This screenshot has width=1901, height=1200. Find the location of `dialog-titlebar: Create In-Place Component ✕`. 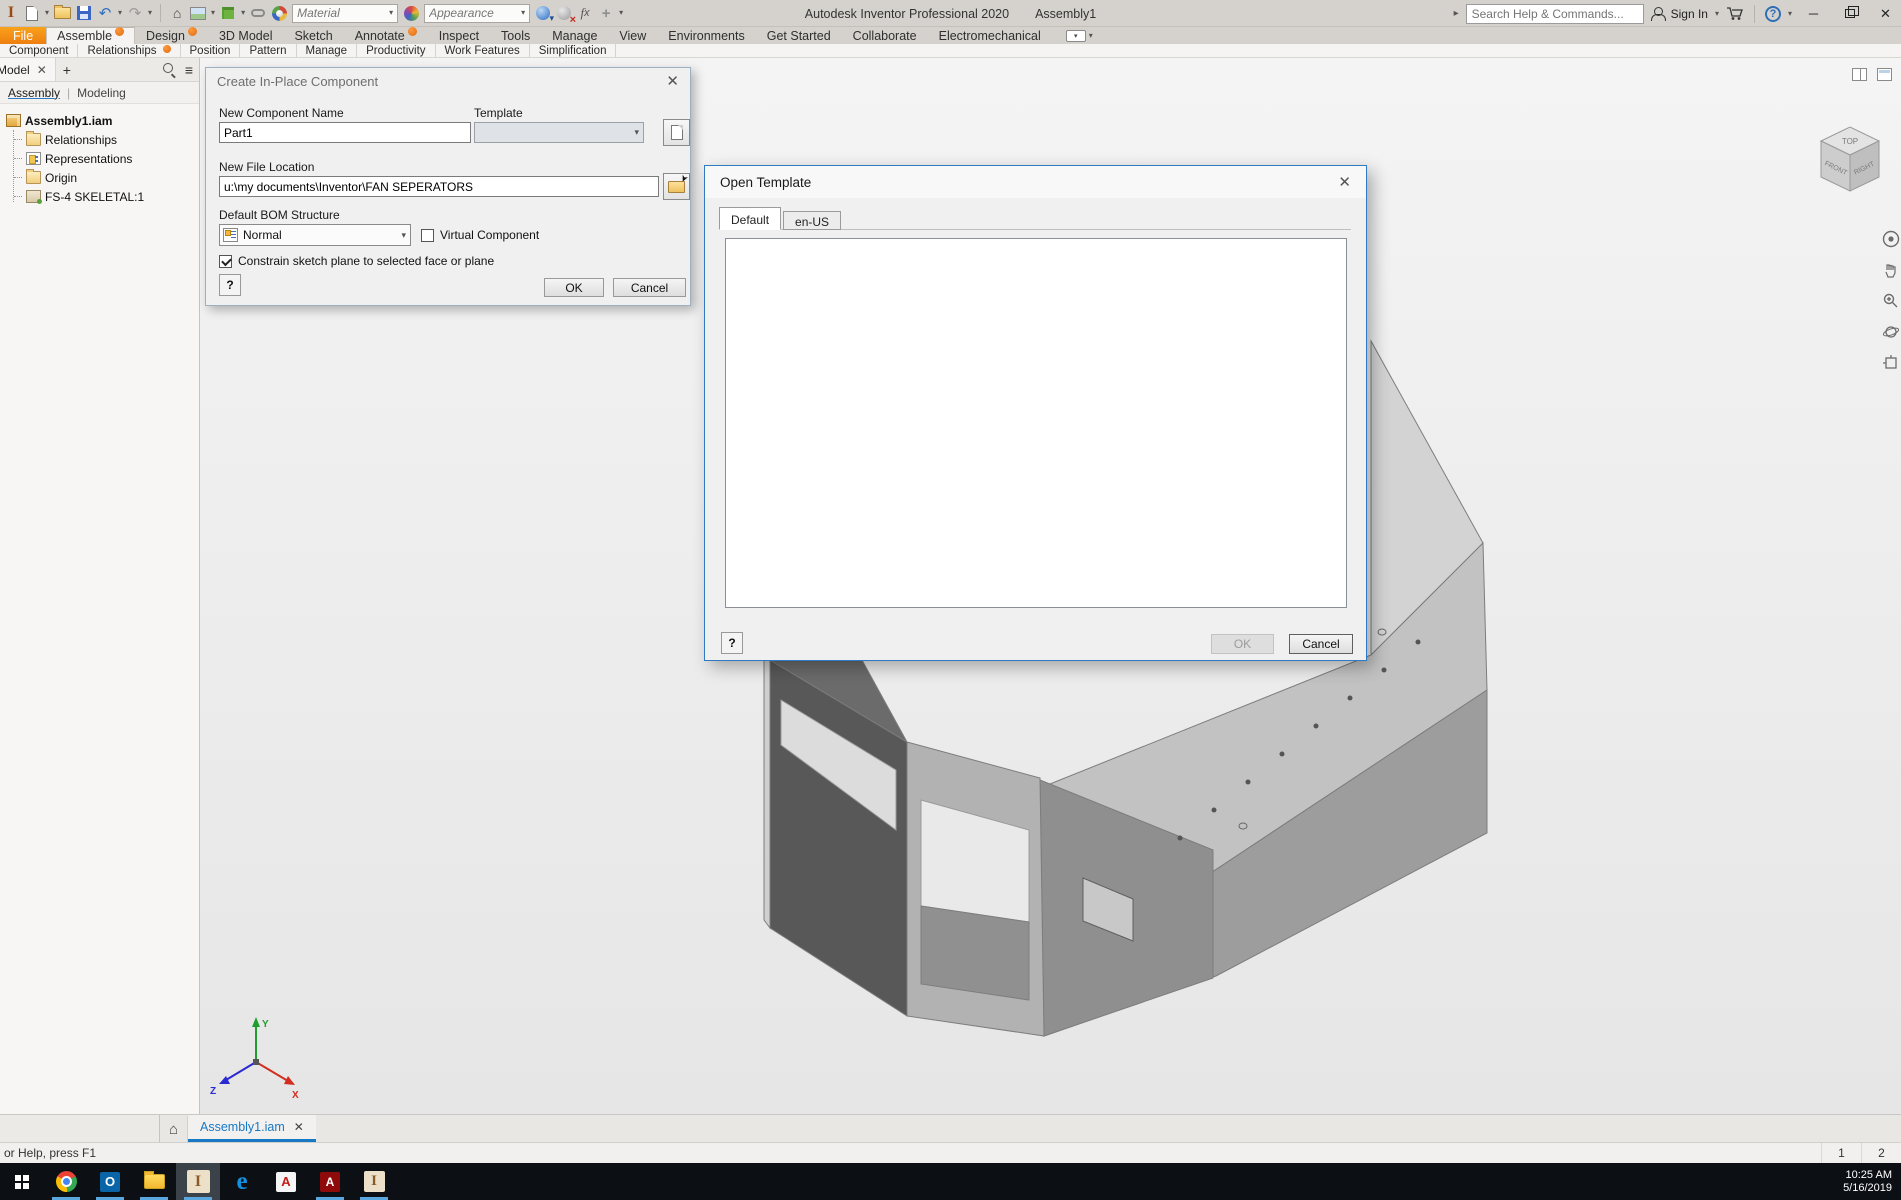

dialog-titlebar: Create In-Place Component ✕ is located at coordinates (448, 81).